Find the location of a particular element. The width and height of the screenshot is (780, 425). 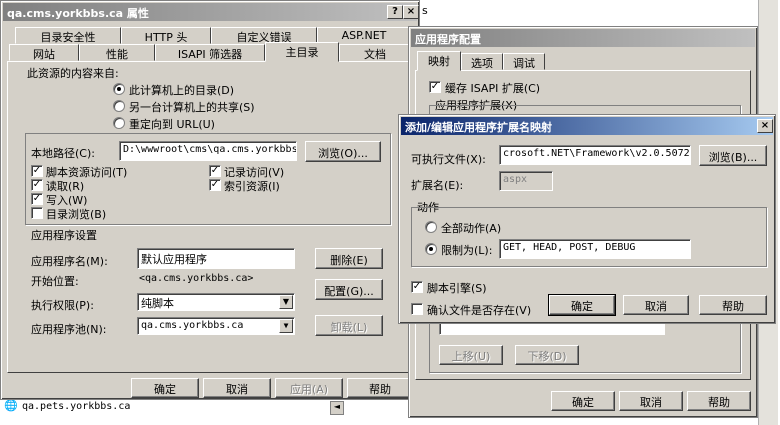

content-source-label: 此资源的内容来自: is located at coordinates (73, 73).